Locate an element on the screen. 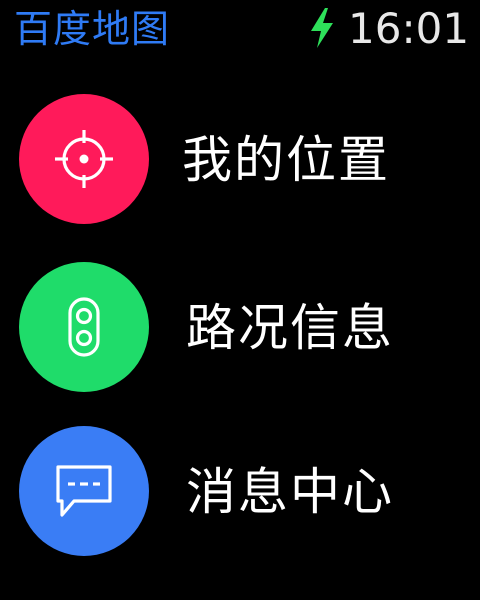 This screenshot has height=600, width=480. location-button-circle is located at coordinates (84, 159).